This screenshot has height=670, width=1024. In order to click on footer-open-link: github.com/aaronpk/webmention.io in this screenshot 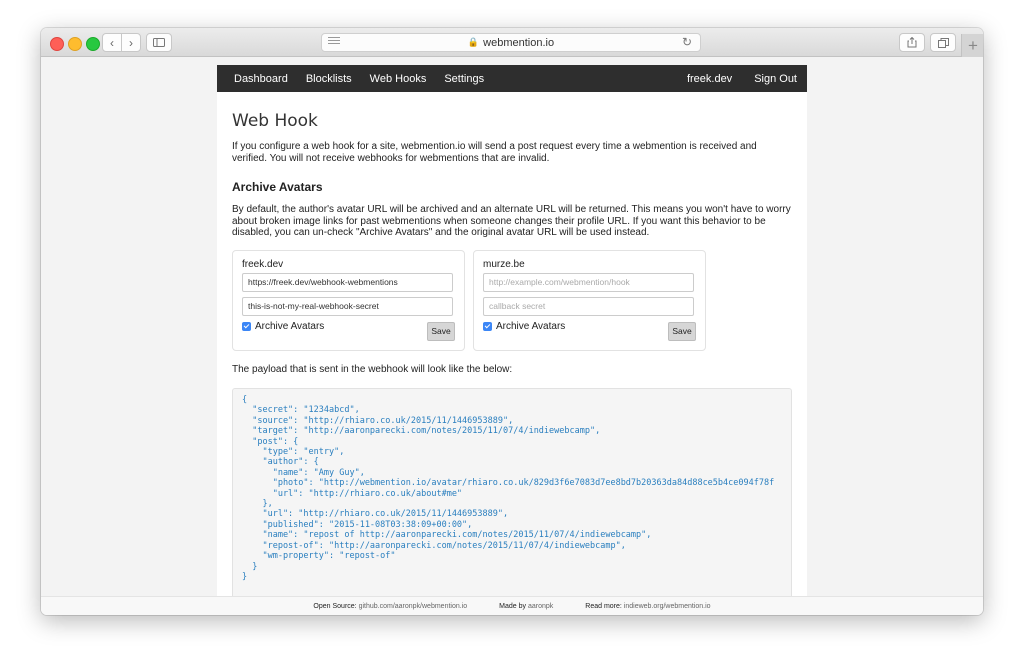, I will do `click(413, 606)`.